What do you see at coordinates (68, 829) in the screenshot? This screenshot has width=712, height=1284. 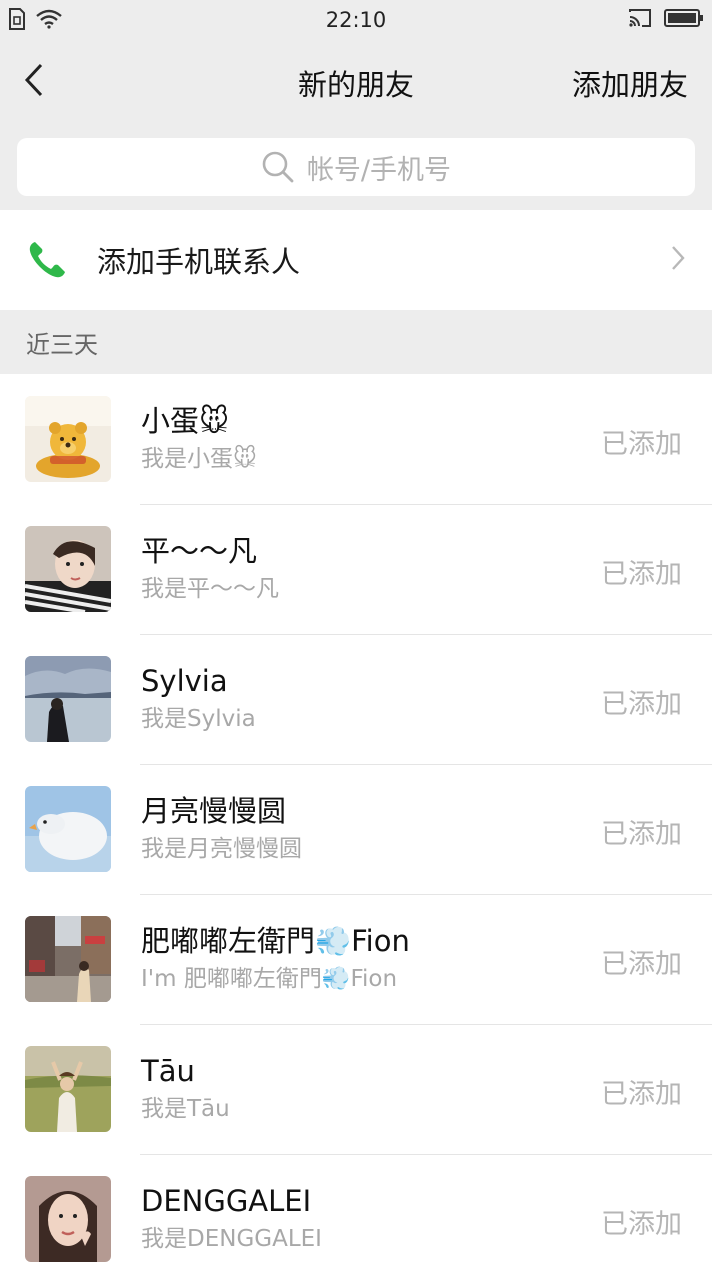 I see `white-goose-avatar` at bounding box center [68, 829].